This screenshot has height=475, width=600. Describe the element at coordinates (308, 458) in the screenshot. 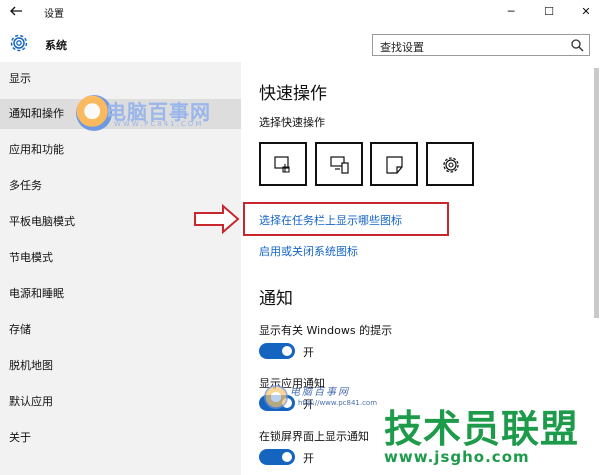

I see `toggle-state-lockscreen-notifications: 开` at that location.